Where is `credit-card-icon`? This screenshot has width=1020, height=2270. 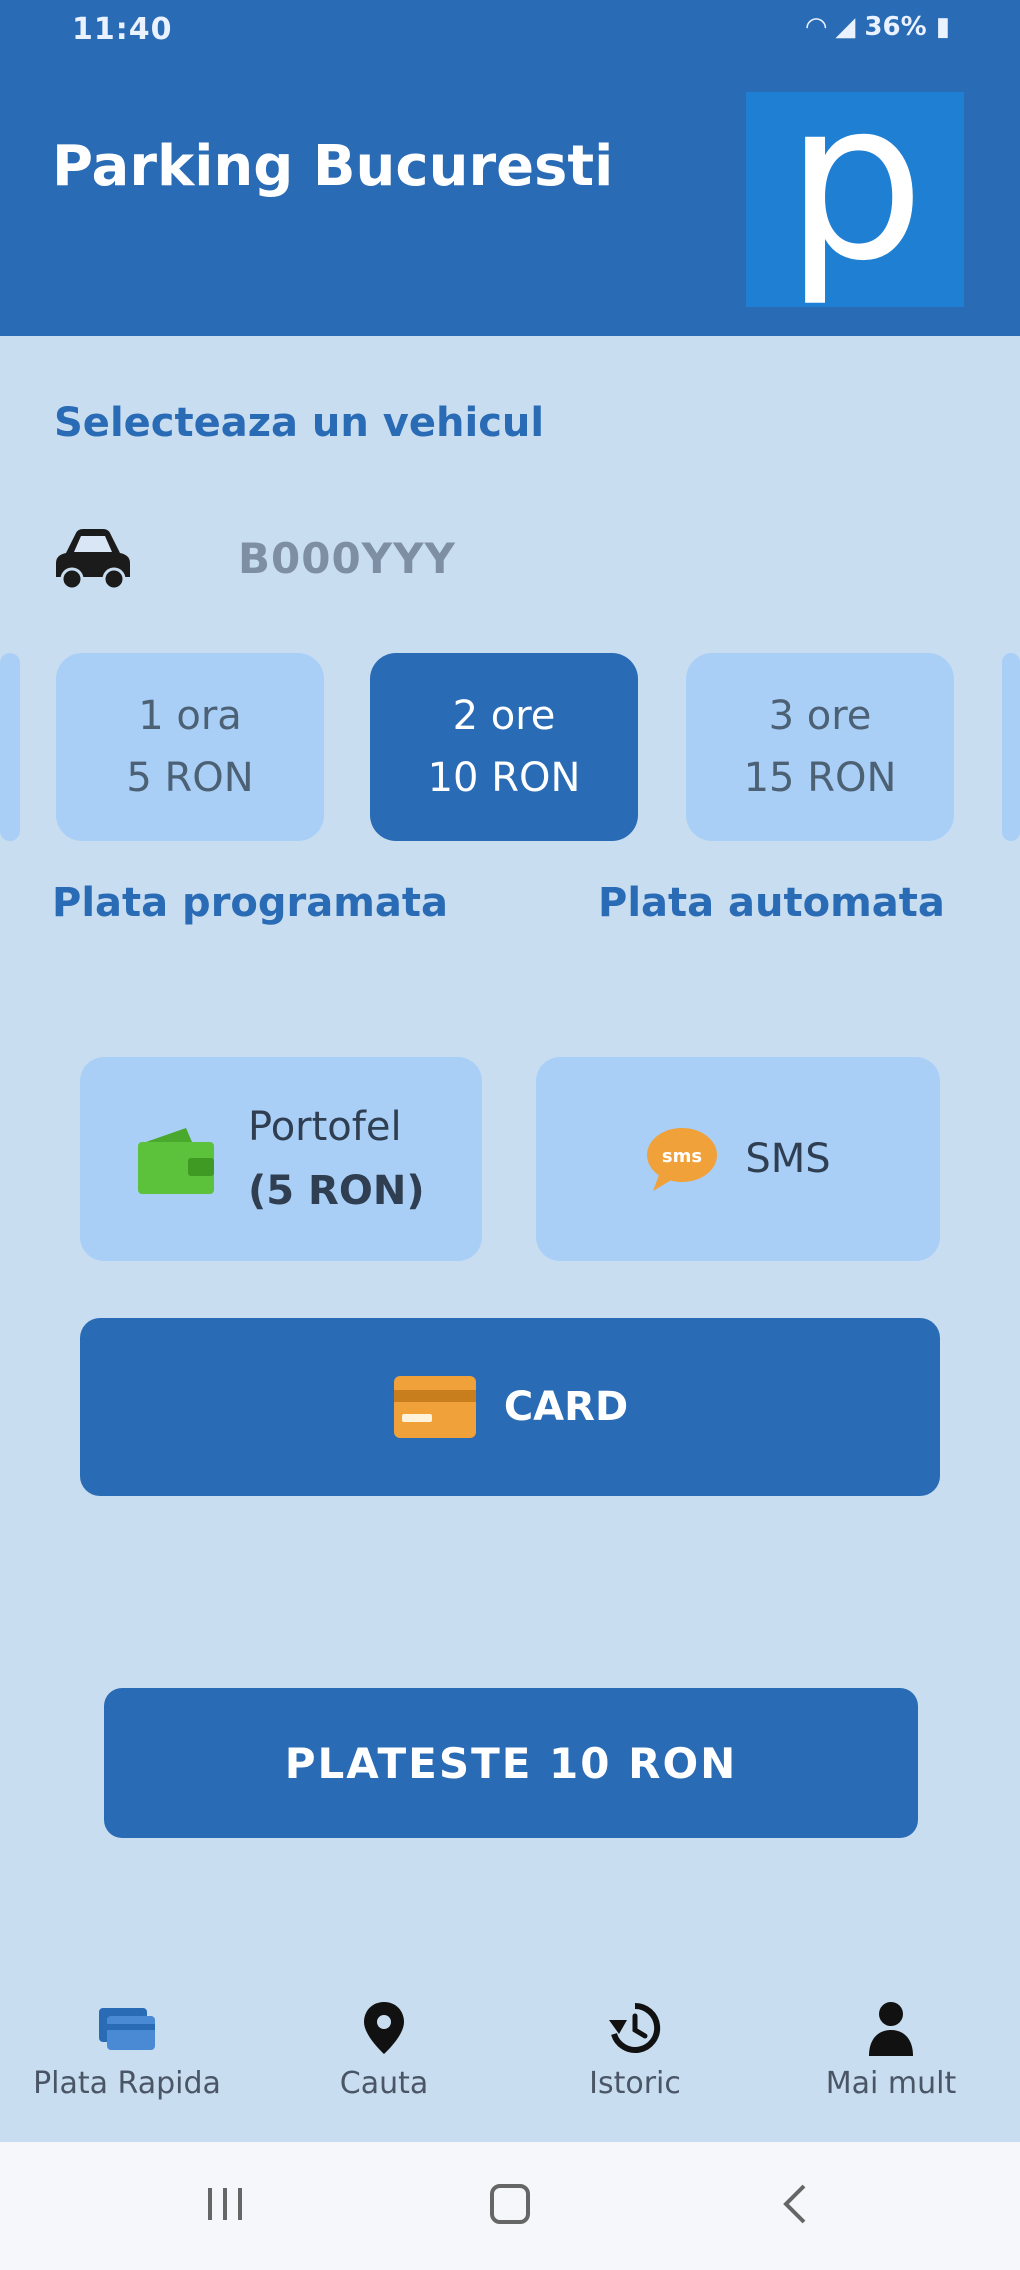 credit-card-icon is located at coordinates (434, 1407).